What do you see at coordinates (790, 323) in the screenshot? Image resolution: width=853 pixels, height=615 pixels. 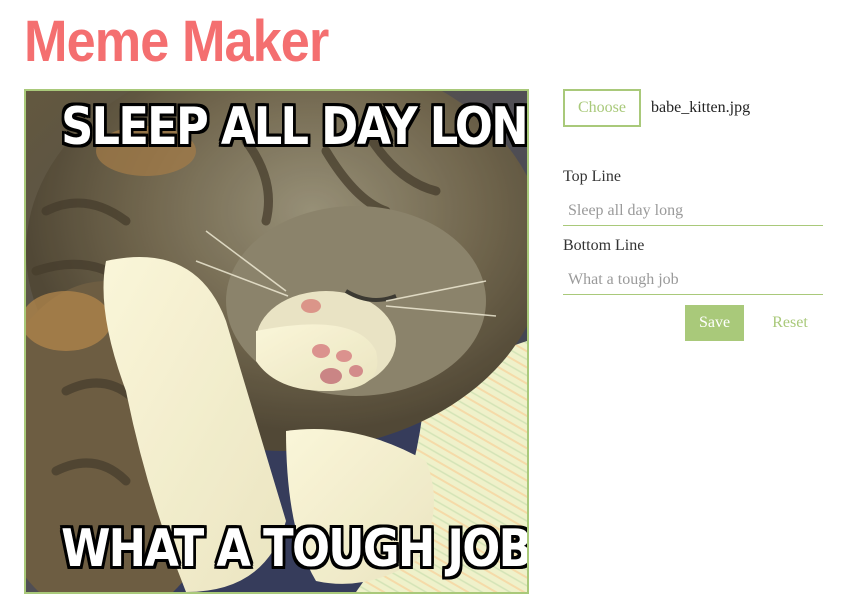 I see `reset-button: Reset` at bounding box center [790, 323].